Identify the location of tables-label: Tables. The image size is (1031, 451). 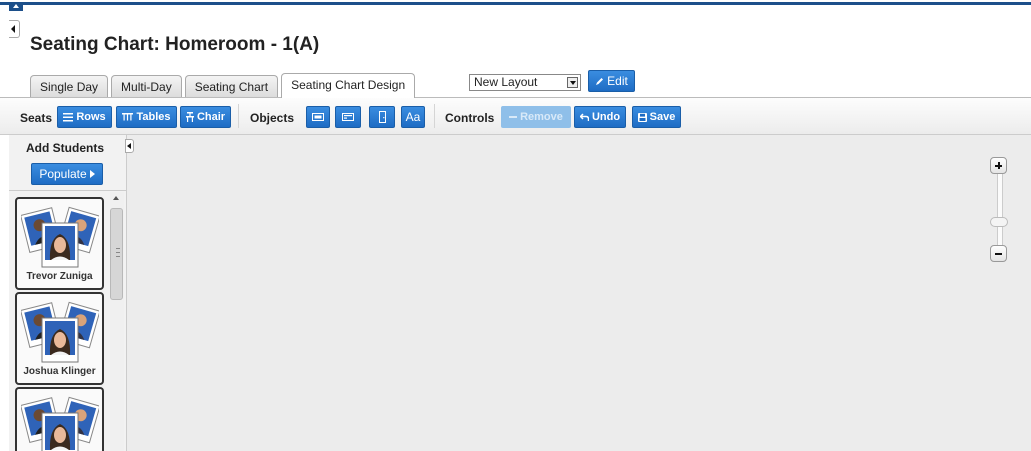
(153, 117).